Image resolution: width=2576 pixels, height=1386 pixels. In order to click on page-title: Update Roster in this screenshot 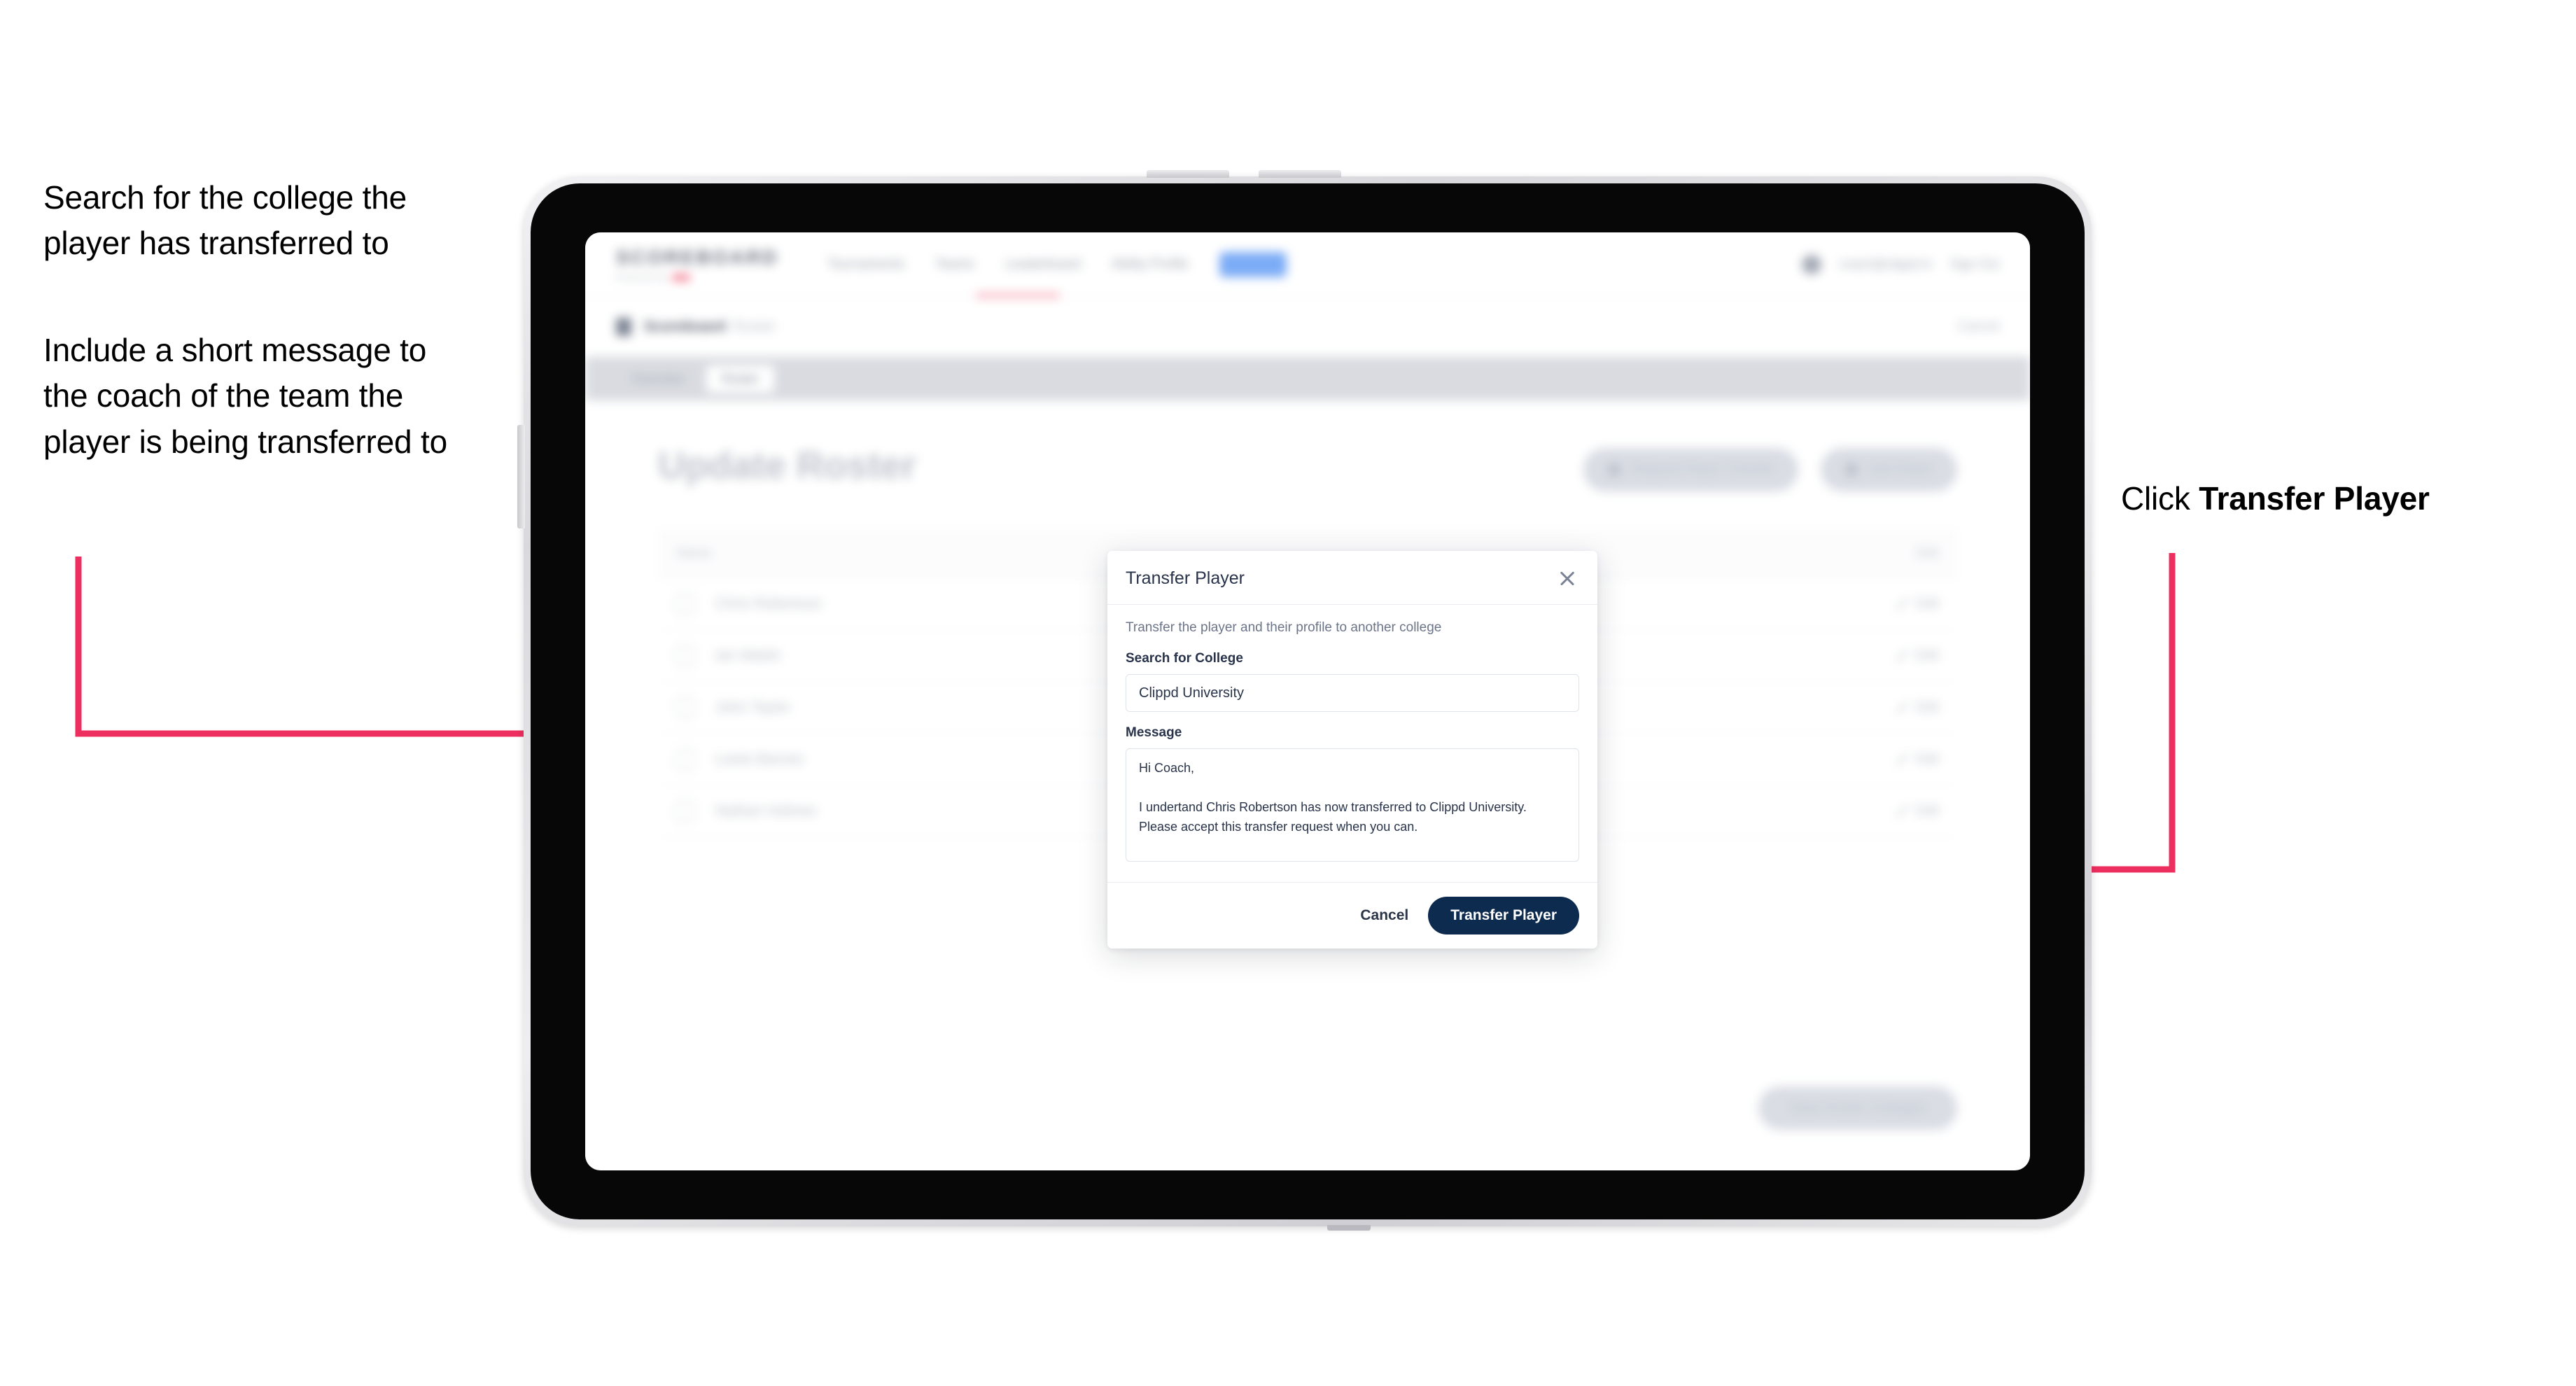, I will do `click(787, 465)`.